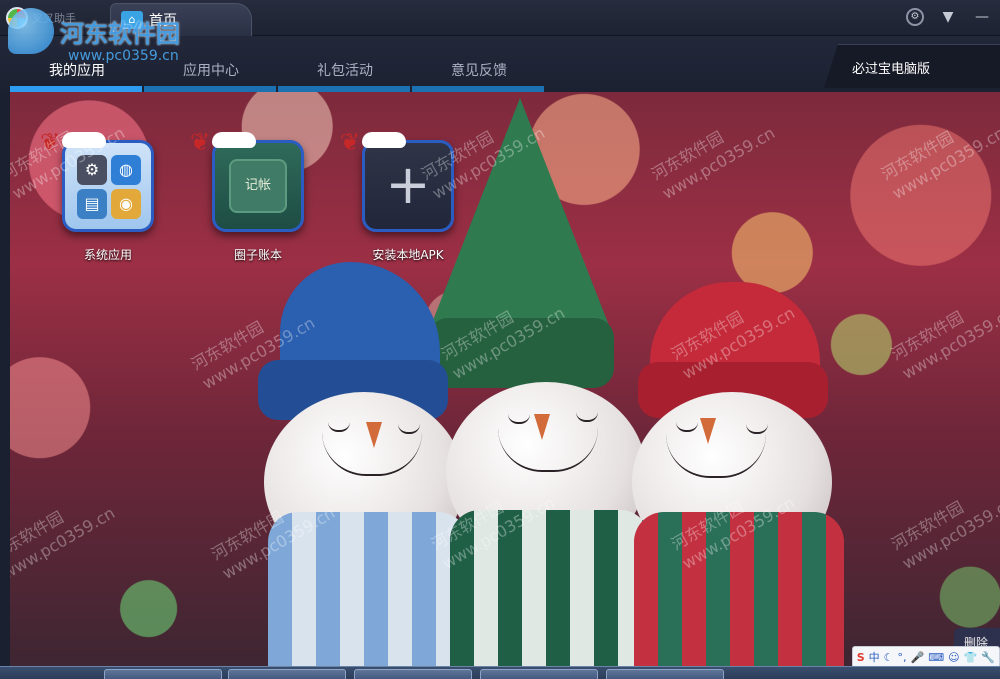  I want to click on menu-down-icon: ▼, so click(948, 17).